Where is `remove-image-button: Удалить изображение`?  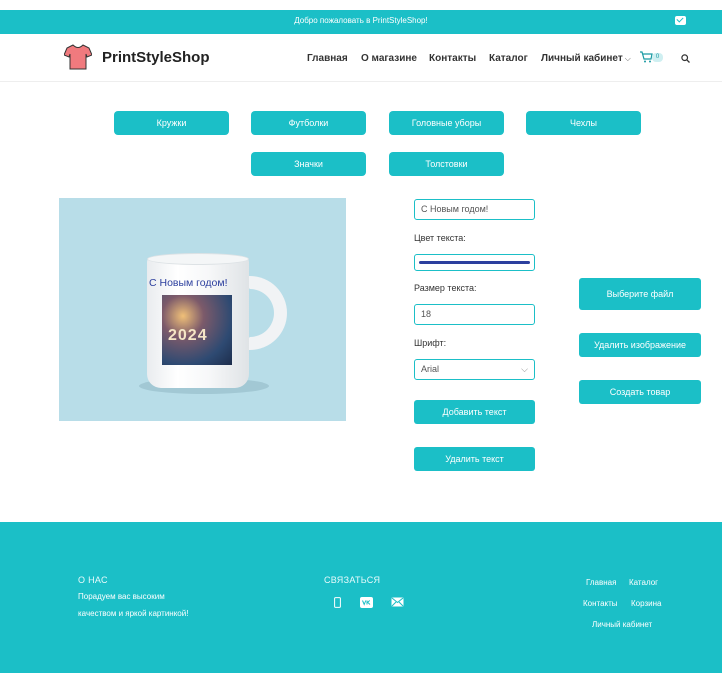 remove-image-button: Удалить изображение is located at coordinates (640, 345).